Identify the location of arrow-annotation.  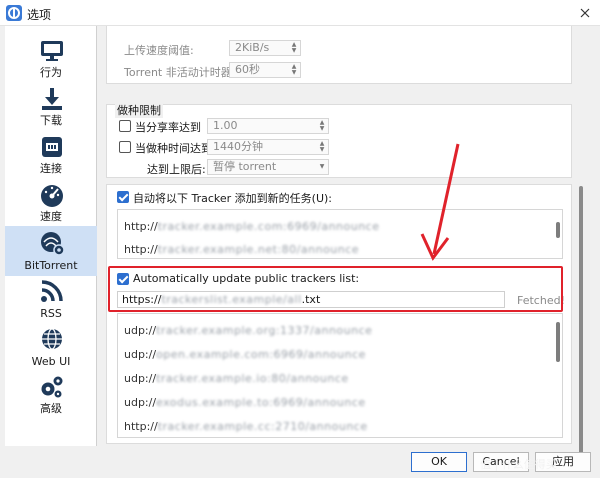
(440, 202).